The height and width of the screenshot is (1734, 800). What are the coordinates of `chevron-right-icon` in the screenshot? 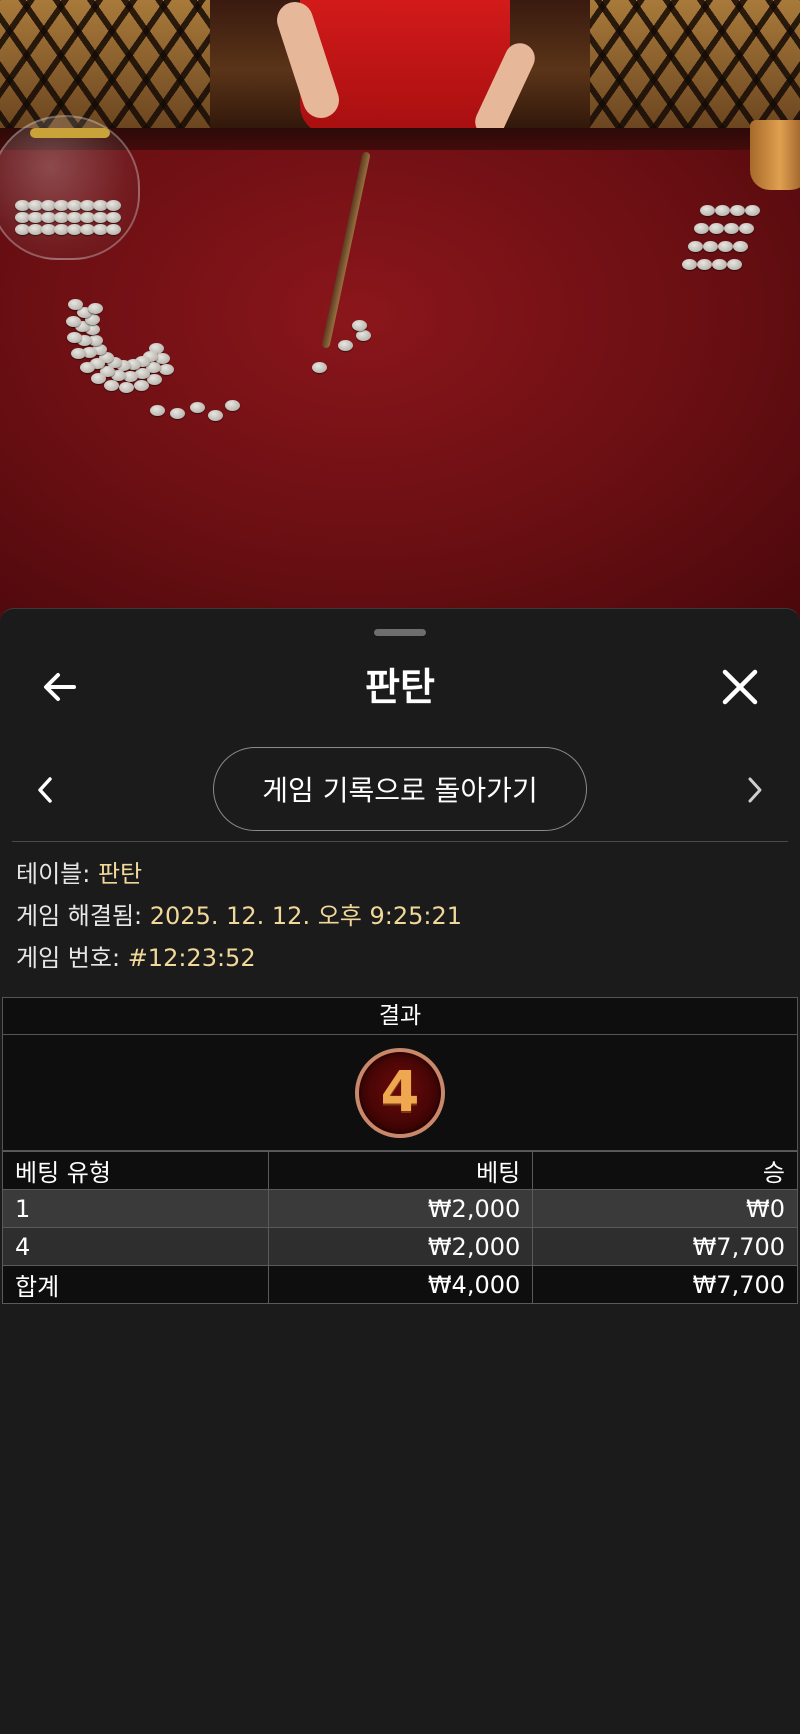 It's located at (755, 790).